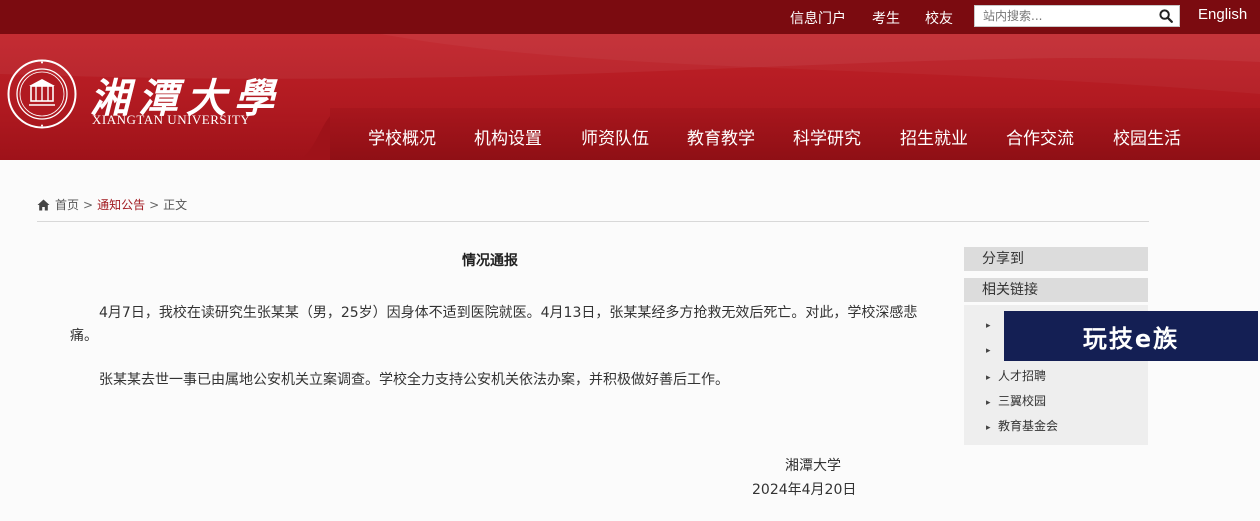  Describe the element at coordinates (593, 221) in the screenshot. I see `breadcrumb-divider` at that location.